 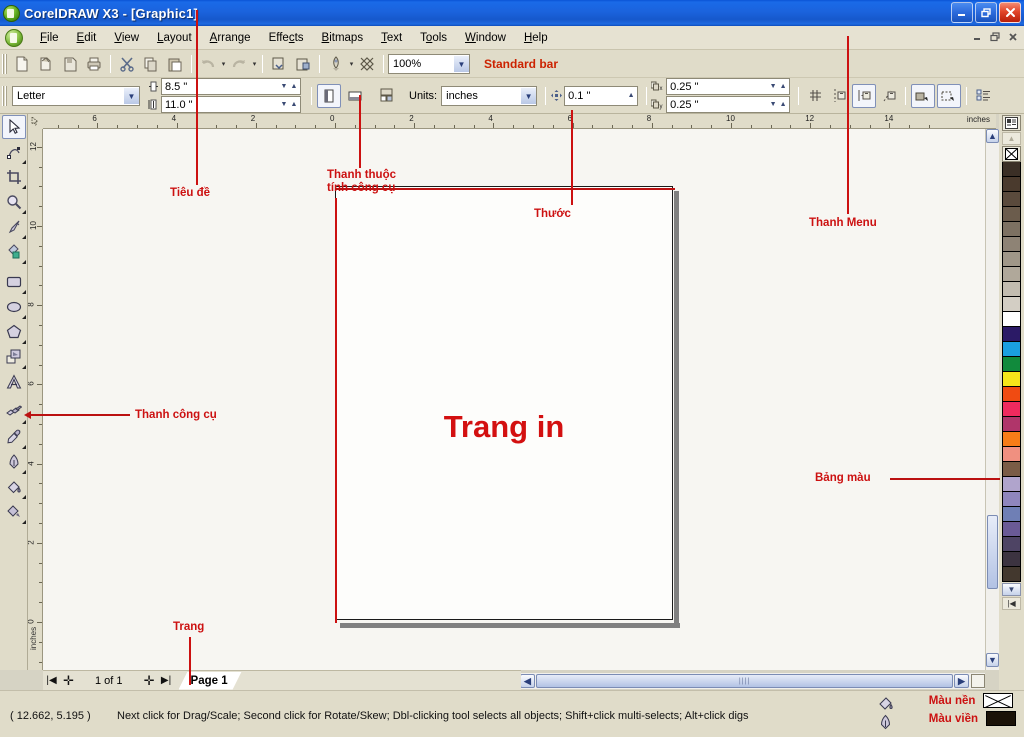 What do you see at coordinates (343, 38) in the screenshot?
I see `menu-item-bitmaps: Bitmaps` at bounding box center [343, 38].